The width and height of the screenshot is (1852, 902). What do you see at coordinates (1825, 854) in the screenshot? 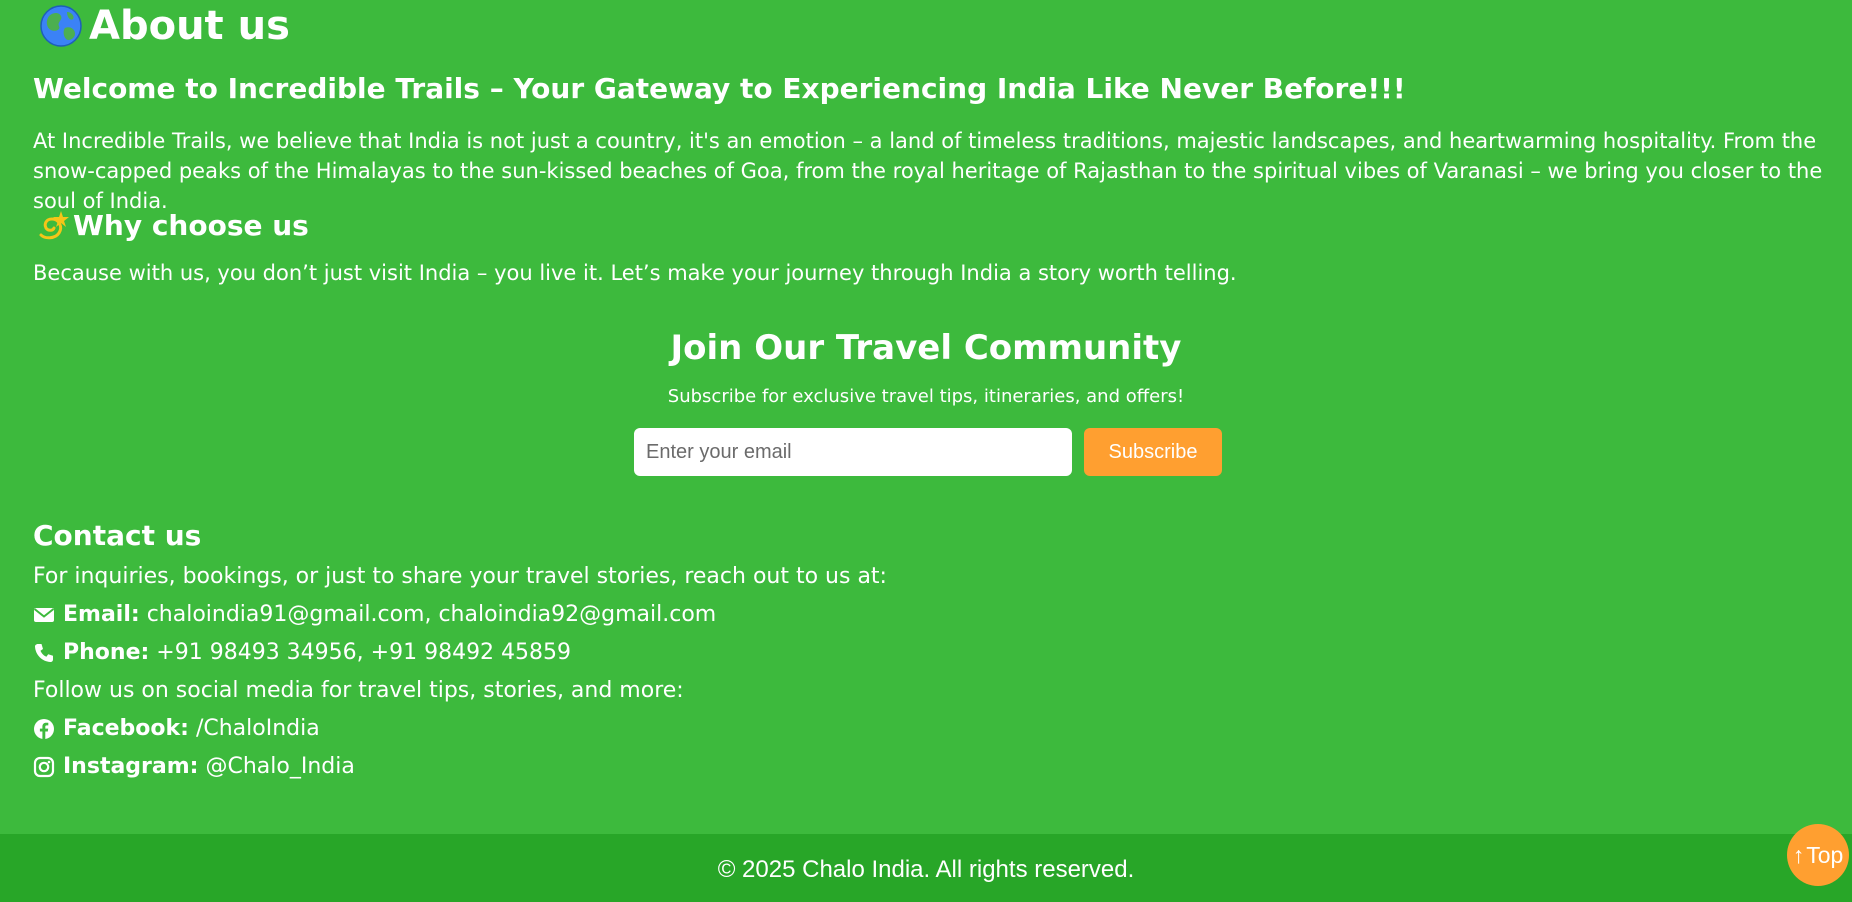
I see `scroll-to-top-label: Top` at bounding box center [1825, 854].